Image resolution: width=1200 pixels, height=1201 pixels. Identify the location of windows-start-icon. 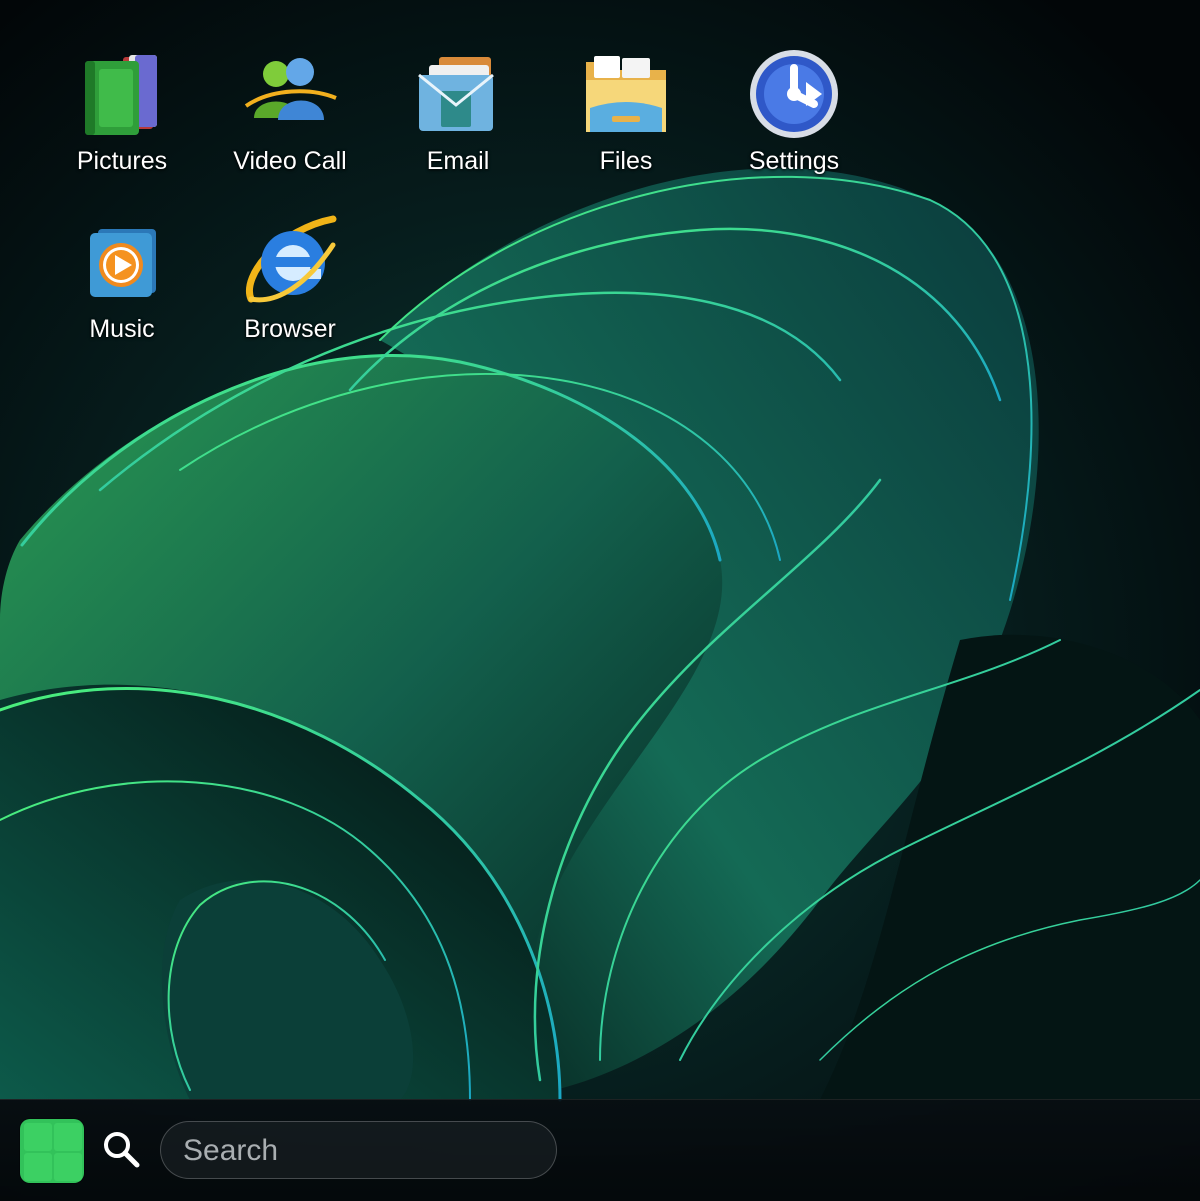
(52, 1151).